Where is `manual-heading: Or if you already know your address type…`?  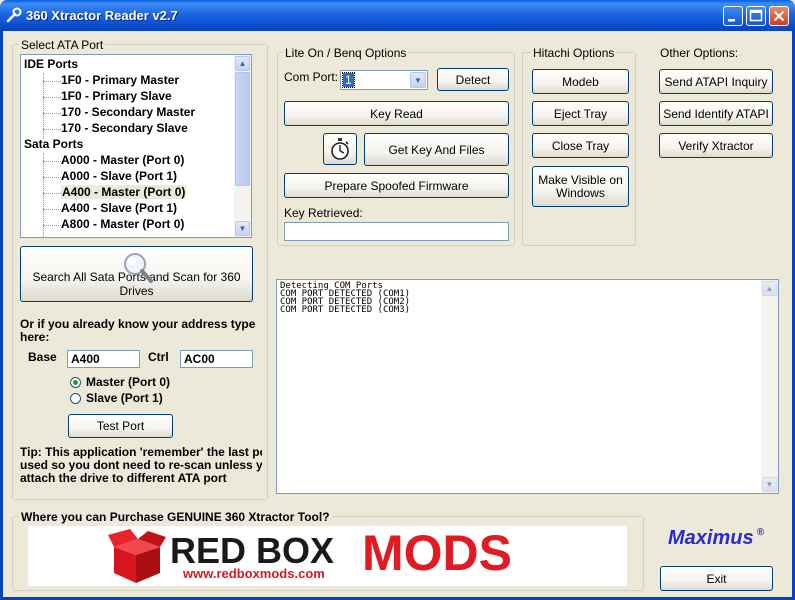
manual-heading: Or if you already know your address type… is located at coordinates (138, 330).